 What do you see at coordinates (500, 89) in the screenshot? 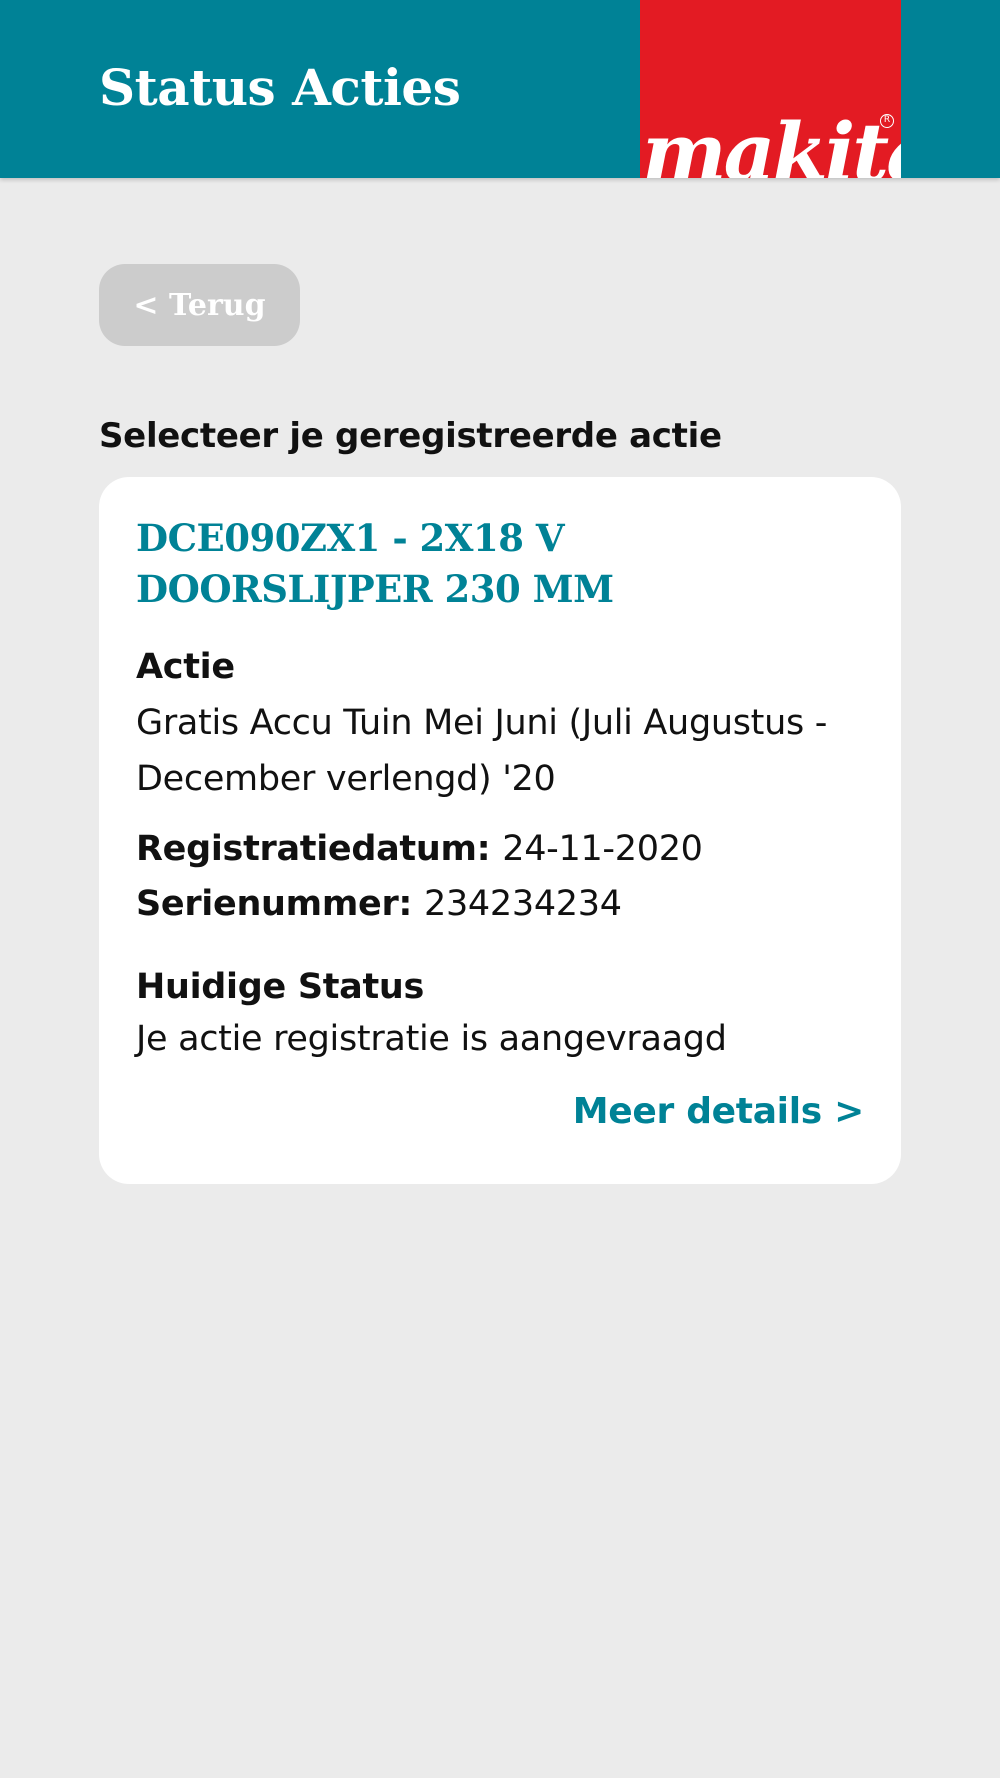
I see `app-header: Status Acties makita R` at bounding box center [500, 89].